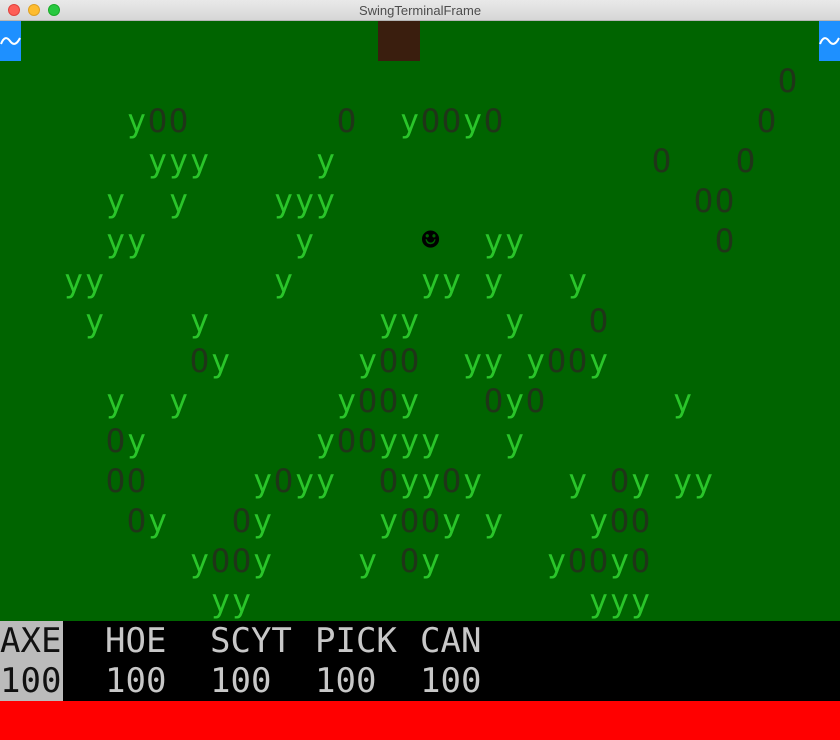 Image resolution: width=840 pixels, height=740 pixels. Describe the element at coordinates (420, 720) in the screenshot. I see `health-bar` at that location.